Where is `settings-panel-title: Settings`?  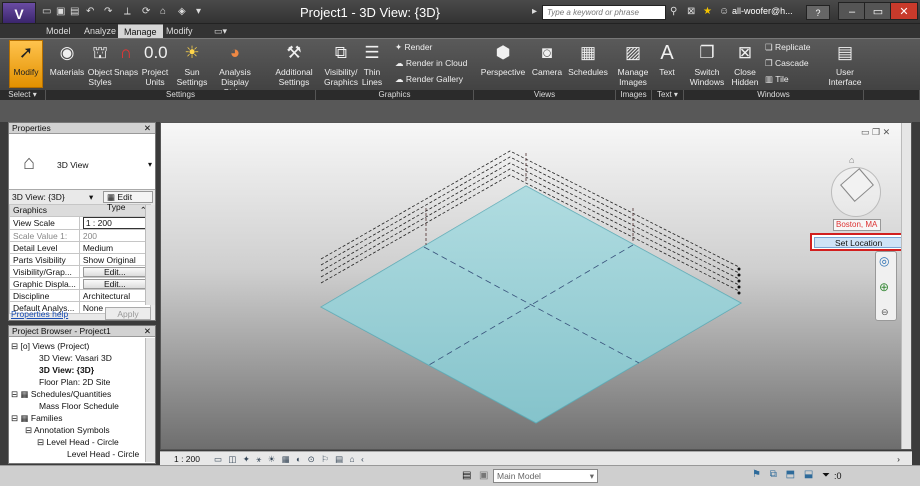
settings-panel-title: Settings is located at coordinates (181, 95).